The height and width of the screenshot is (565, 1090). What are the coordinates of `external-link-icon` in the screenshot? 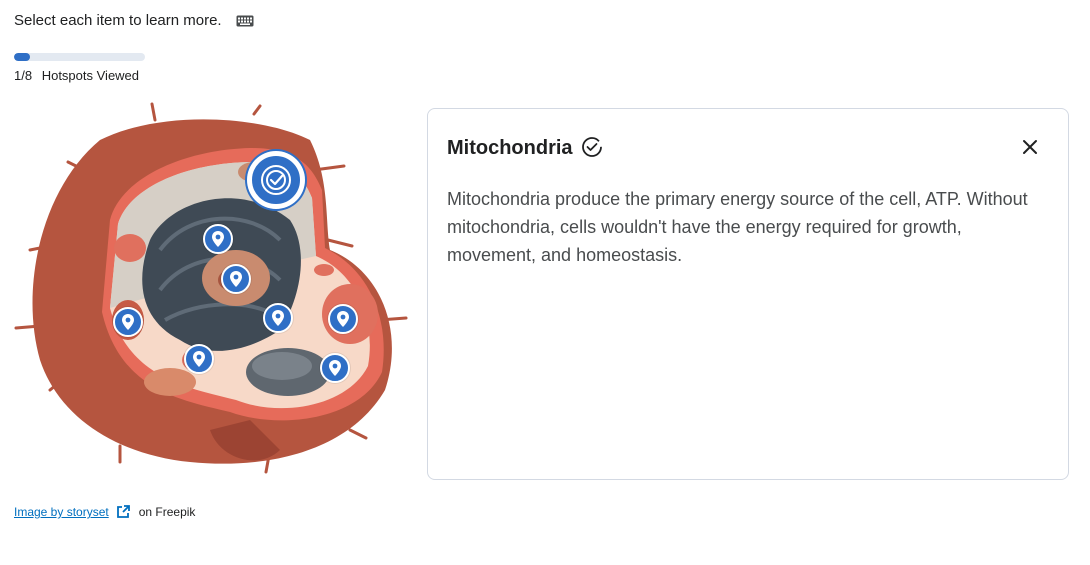 It's located at (123, 512).